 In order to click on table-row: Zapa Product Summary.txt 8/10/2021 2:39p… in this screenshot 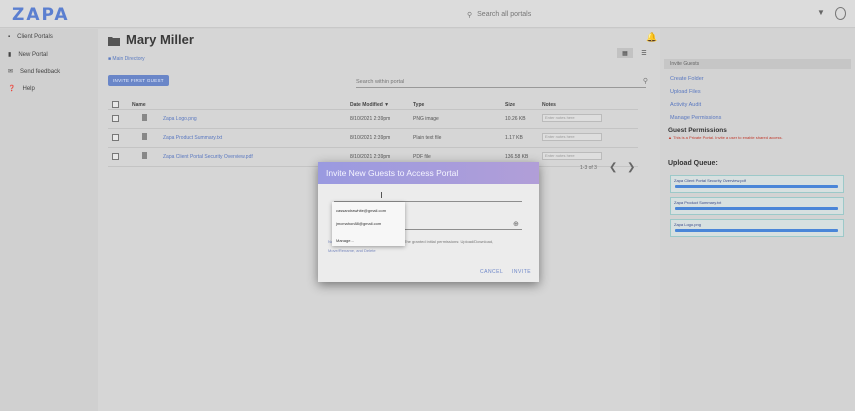, I will do `click(373, 138)`.